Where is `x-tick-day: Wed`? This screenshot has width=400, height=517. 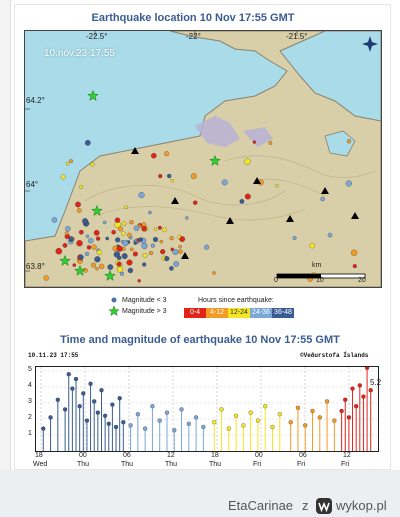
x-tick-day: Wed is located at coordinates (40, 464).